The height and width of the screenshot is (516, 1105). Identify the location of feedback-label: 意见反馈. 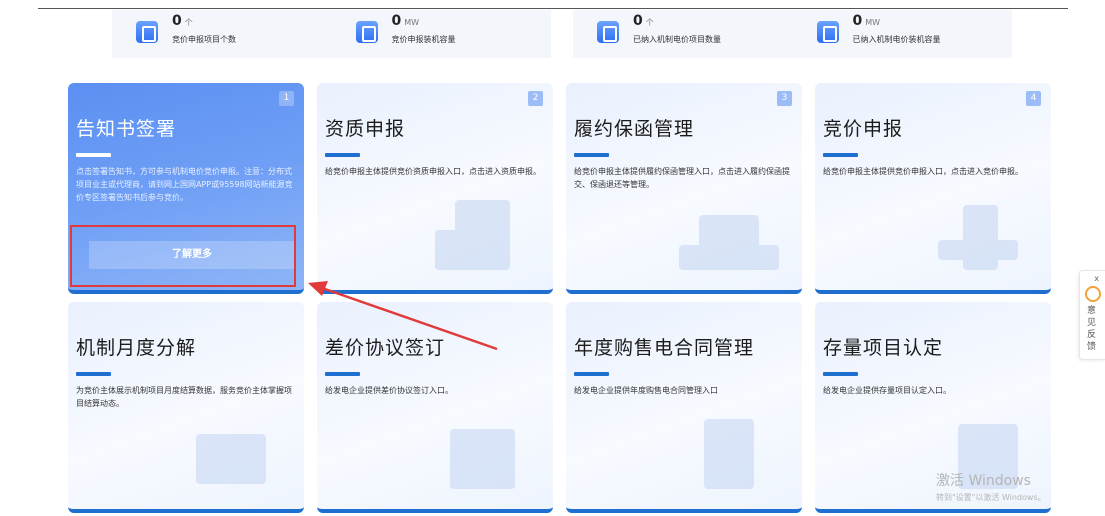
(1092, 329).